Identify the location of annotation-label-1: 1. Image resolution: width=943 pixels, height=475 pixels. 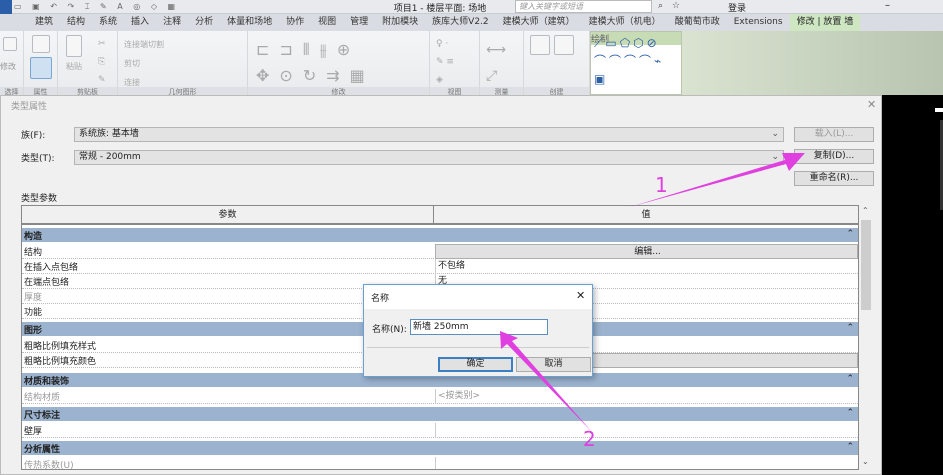
(661, 185).